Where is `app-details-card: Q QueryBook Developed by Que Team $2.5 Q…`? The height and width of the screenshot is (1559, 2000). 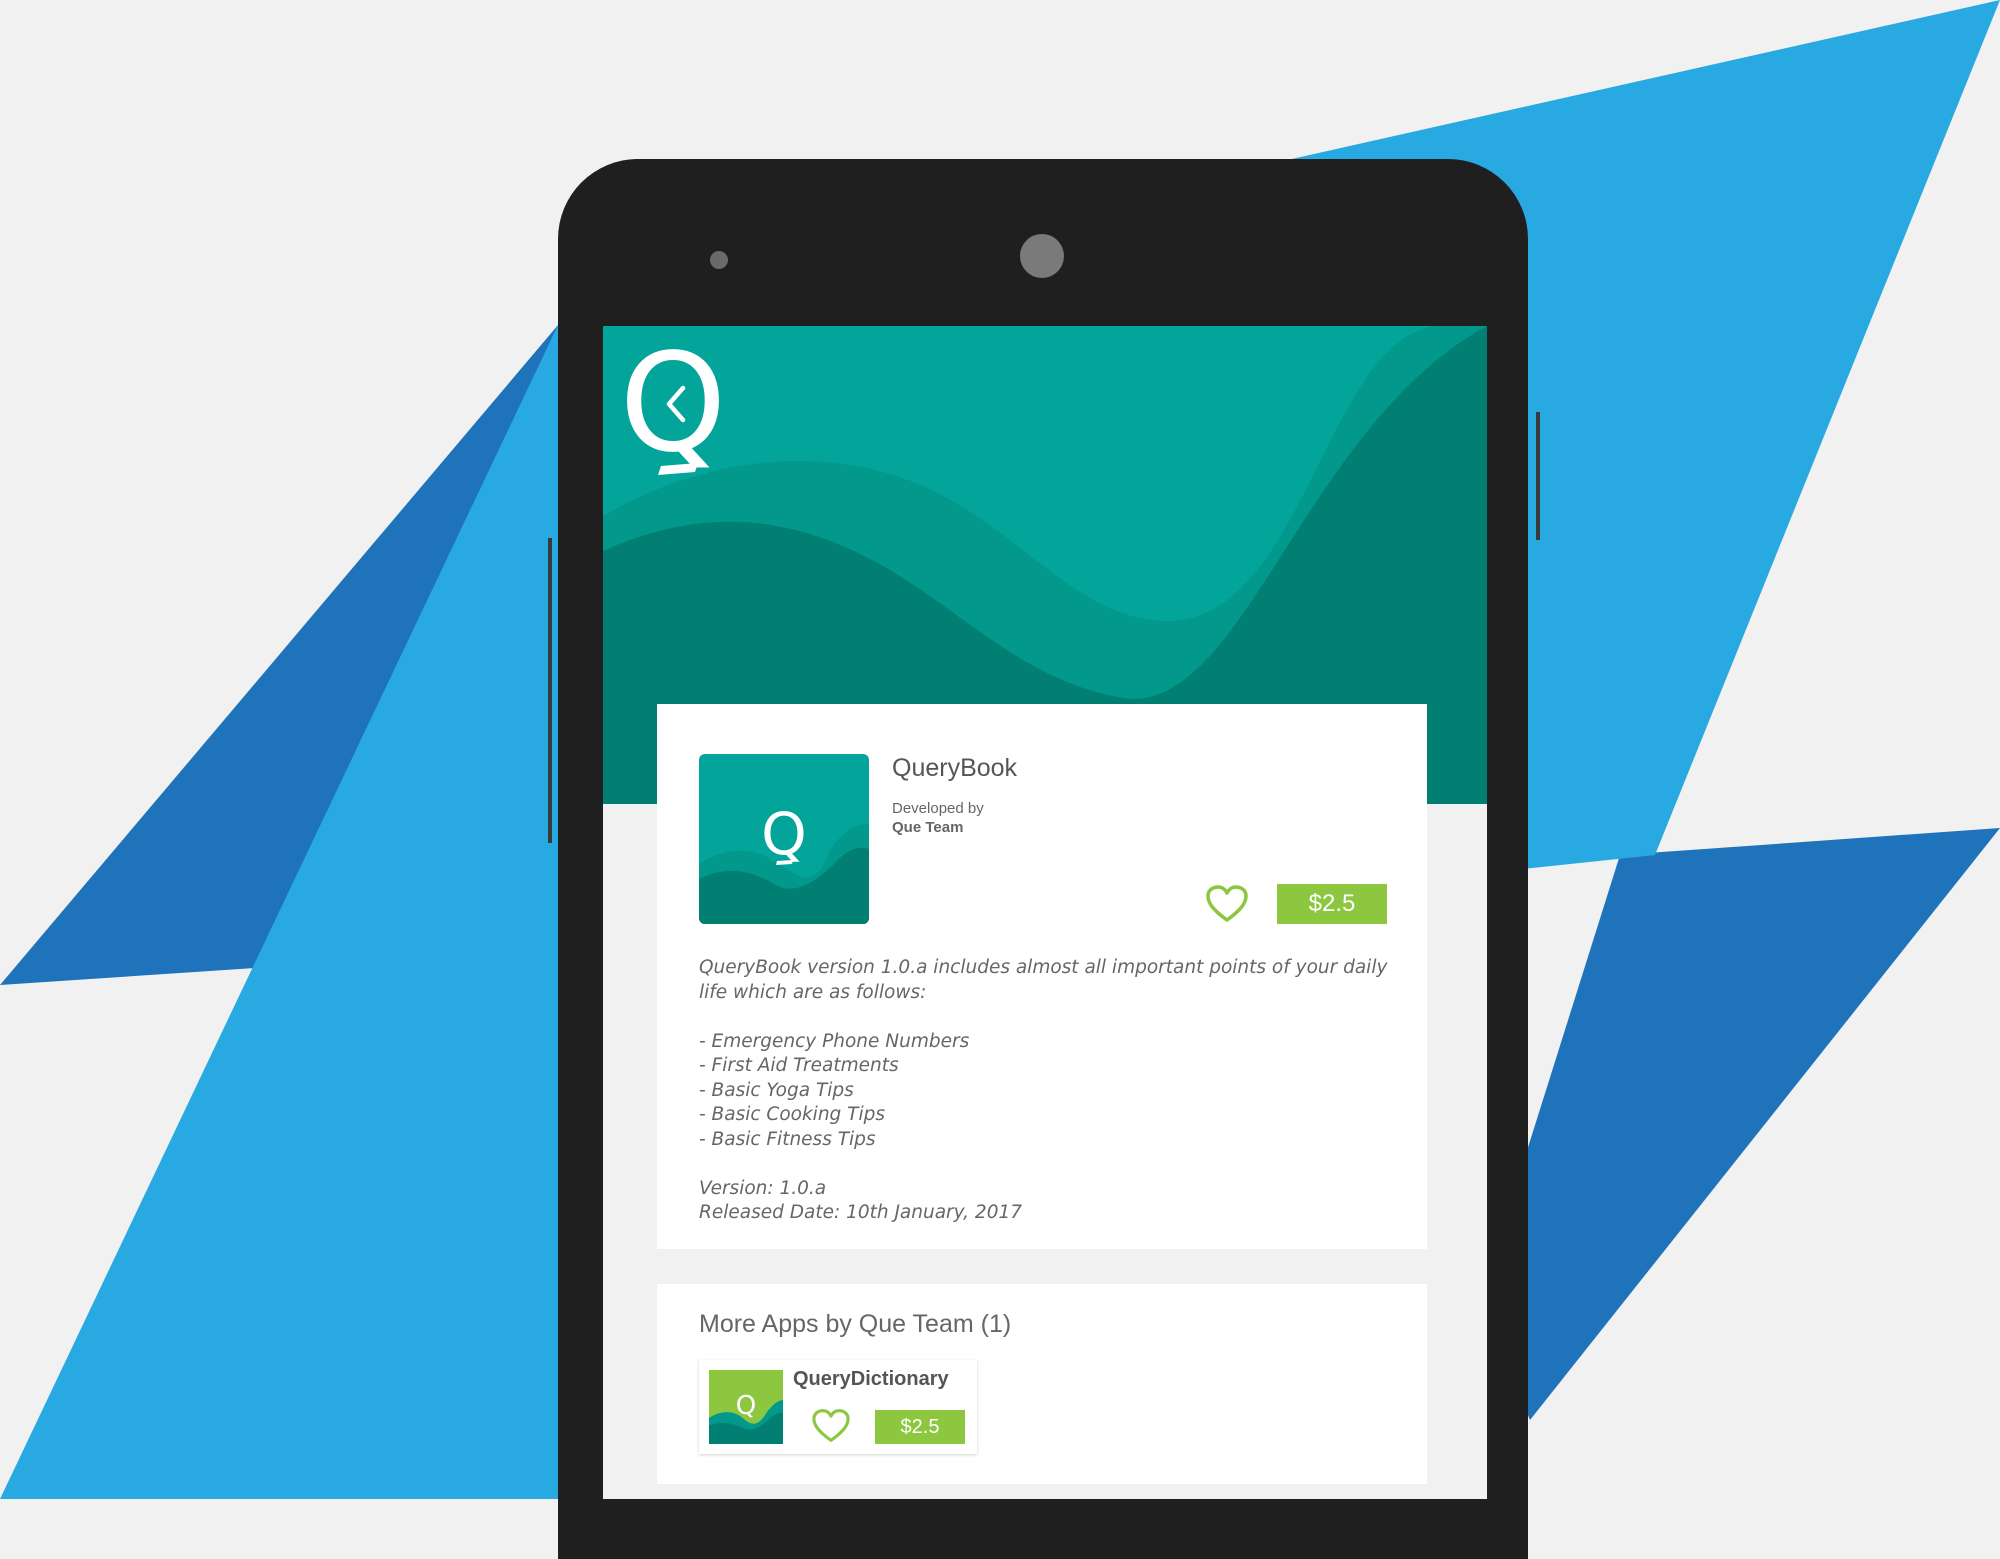 app-details-card: Q QueryBook Developed by Que Team $2.5 Q… is located at coordinates (1042, 976).